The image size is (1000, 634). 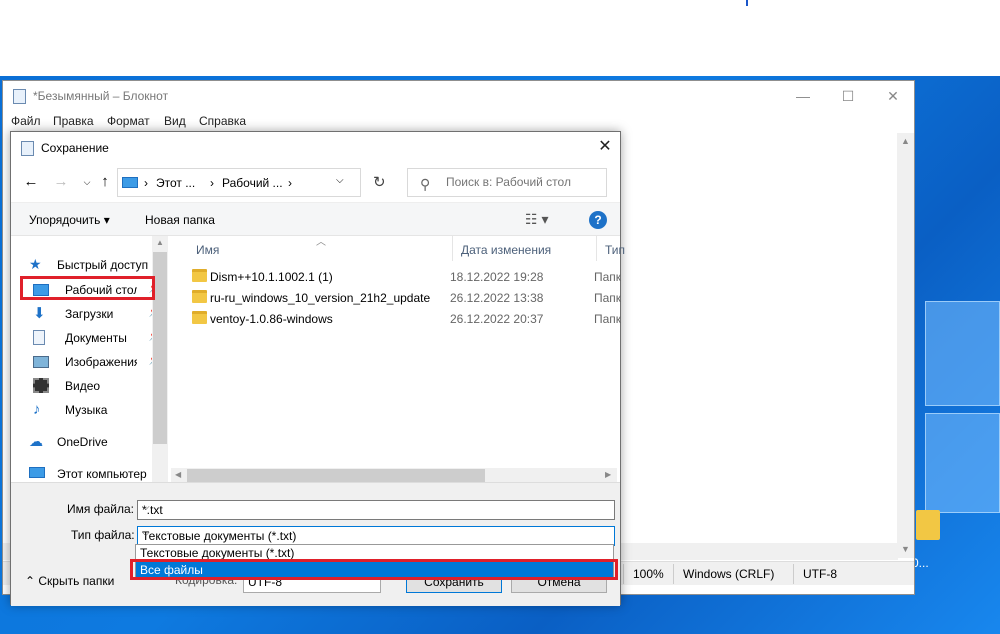 What do you see at coordinates (32, 581) in the screenshot?
I see `chevron-up-icon: ⌃` at bounding box center [32, 581].